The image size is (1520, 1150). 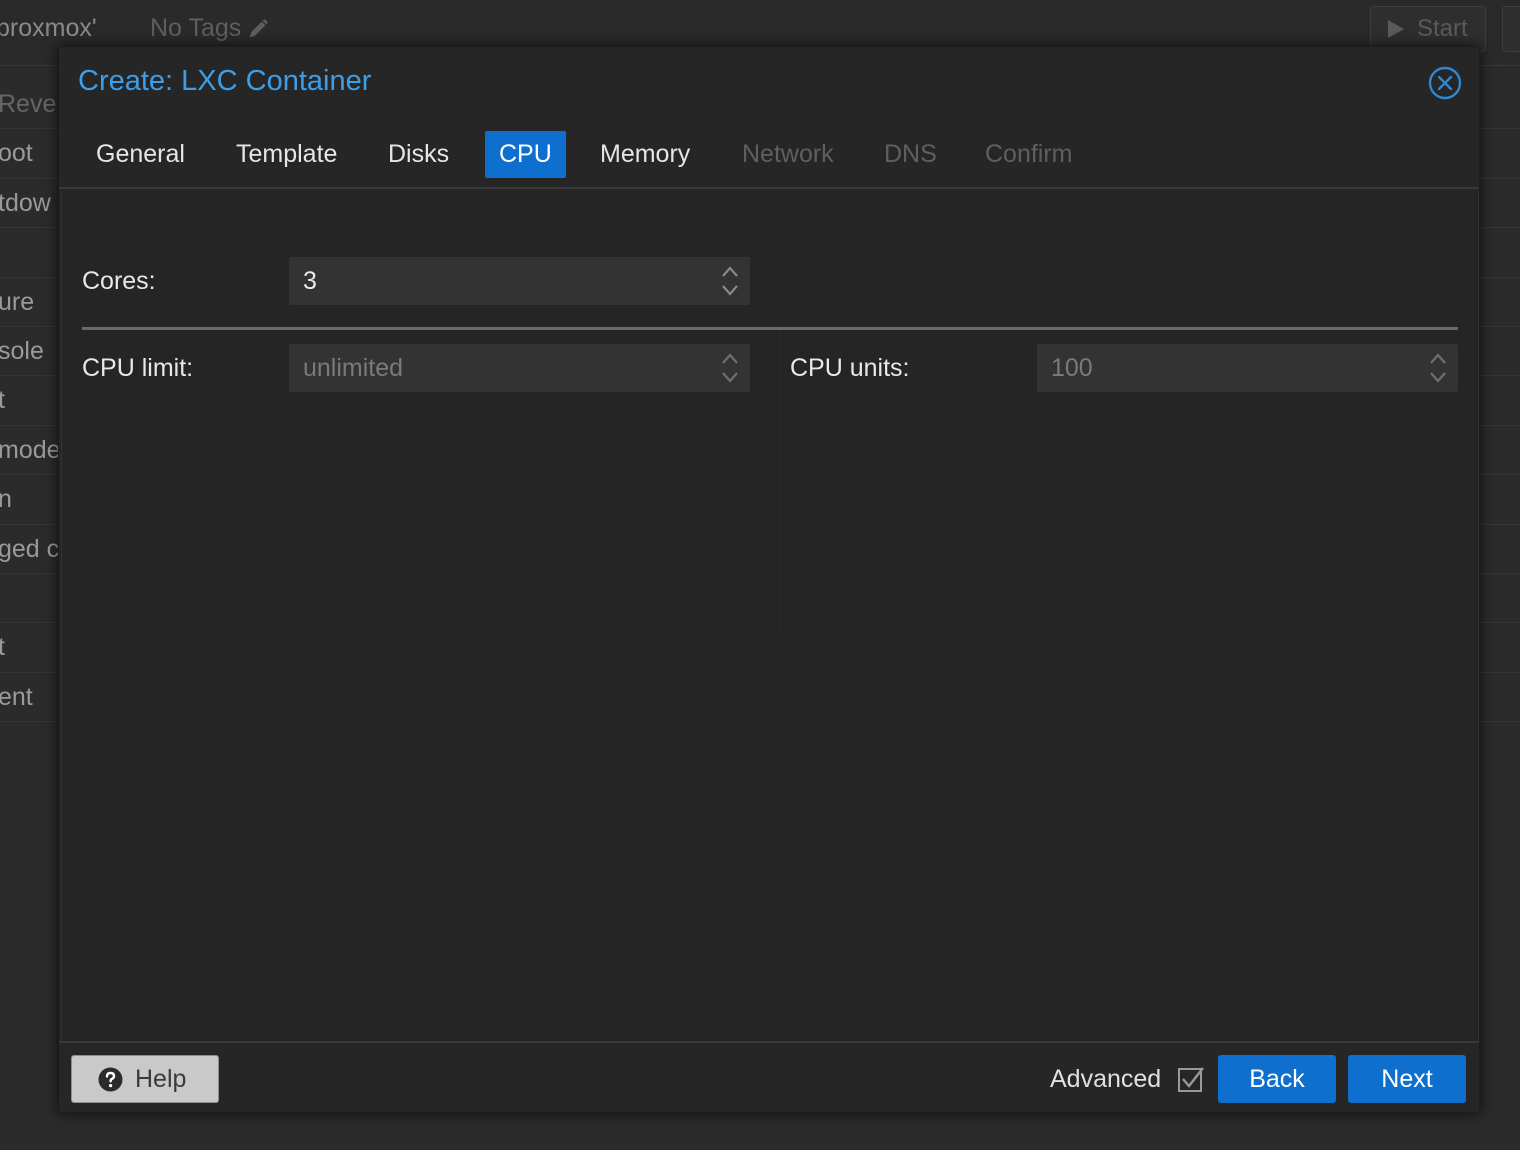 What do you see at coordinates (1029, 154) in the screenshot?
I see `tab-confirm: Confirm` at bounding box center [1029, 154].